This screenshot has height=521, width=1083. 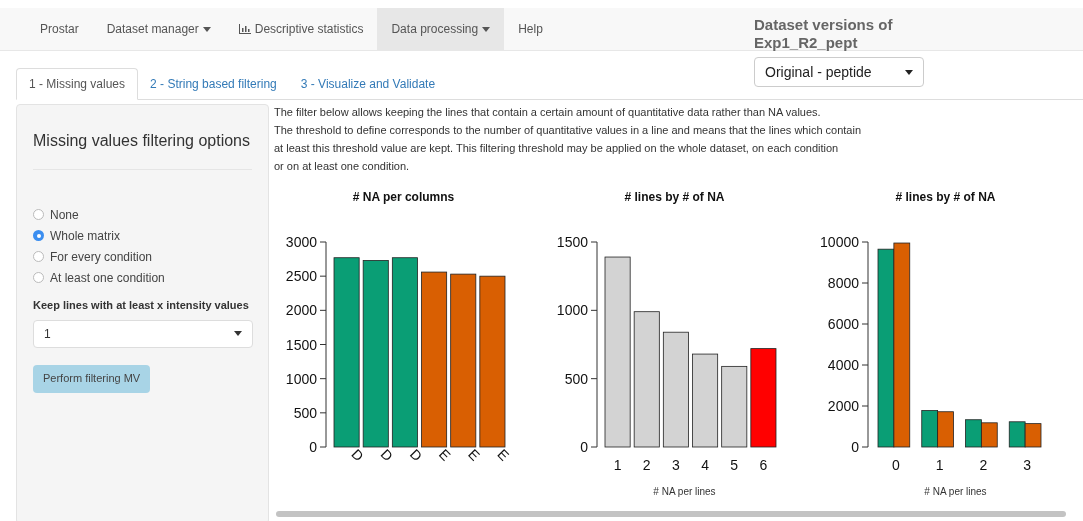 I want to click on radio-option: Whole matrix, so click(x=142, y=235).